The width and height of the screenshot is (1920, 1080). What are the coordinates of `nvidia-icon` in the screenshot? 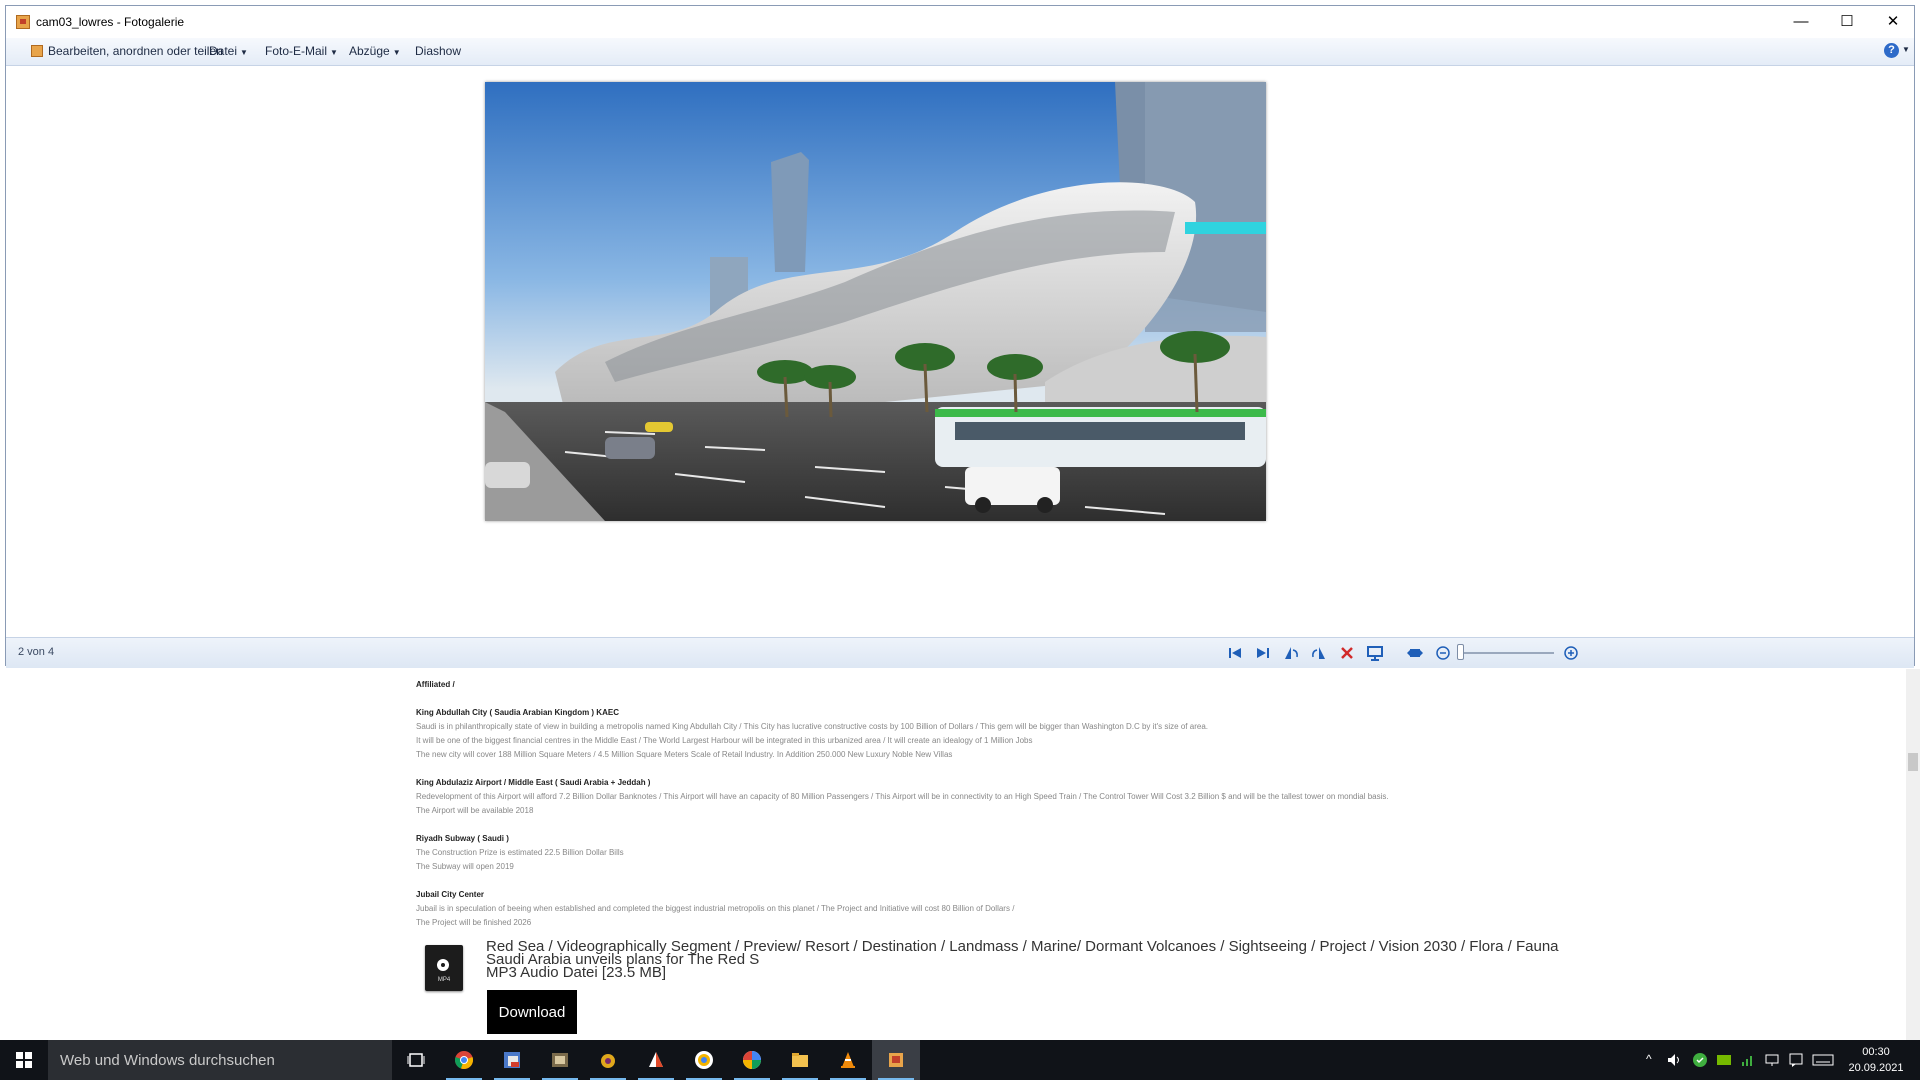 It's located at (1724, 1060).